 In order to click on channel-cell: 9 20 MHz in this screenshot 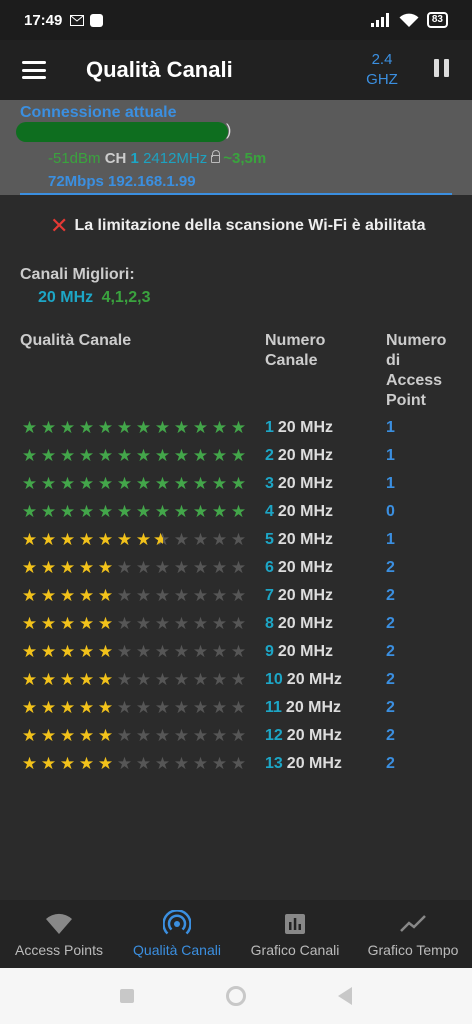, I will do `click(299, 652)`.